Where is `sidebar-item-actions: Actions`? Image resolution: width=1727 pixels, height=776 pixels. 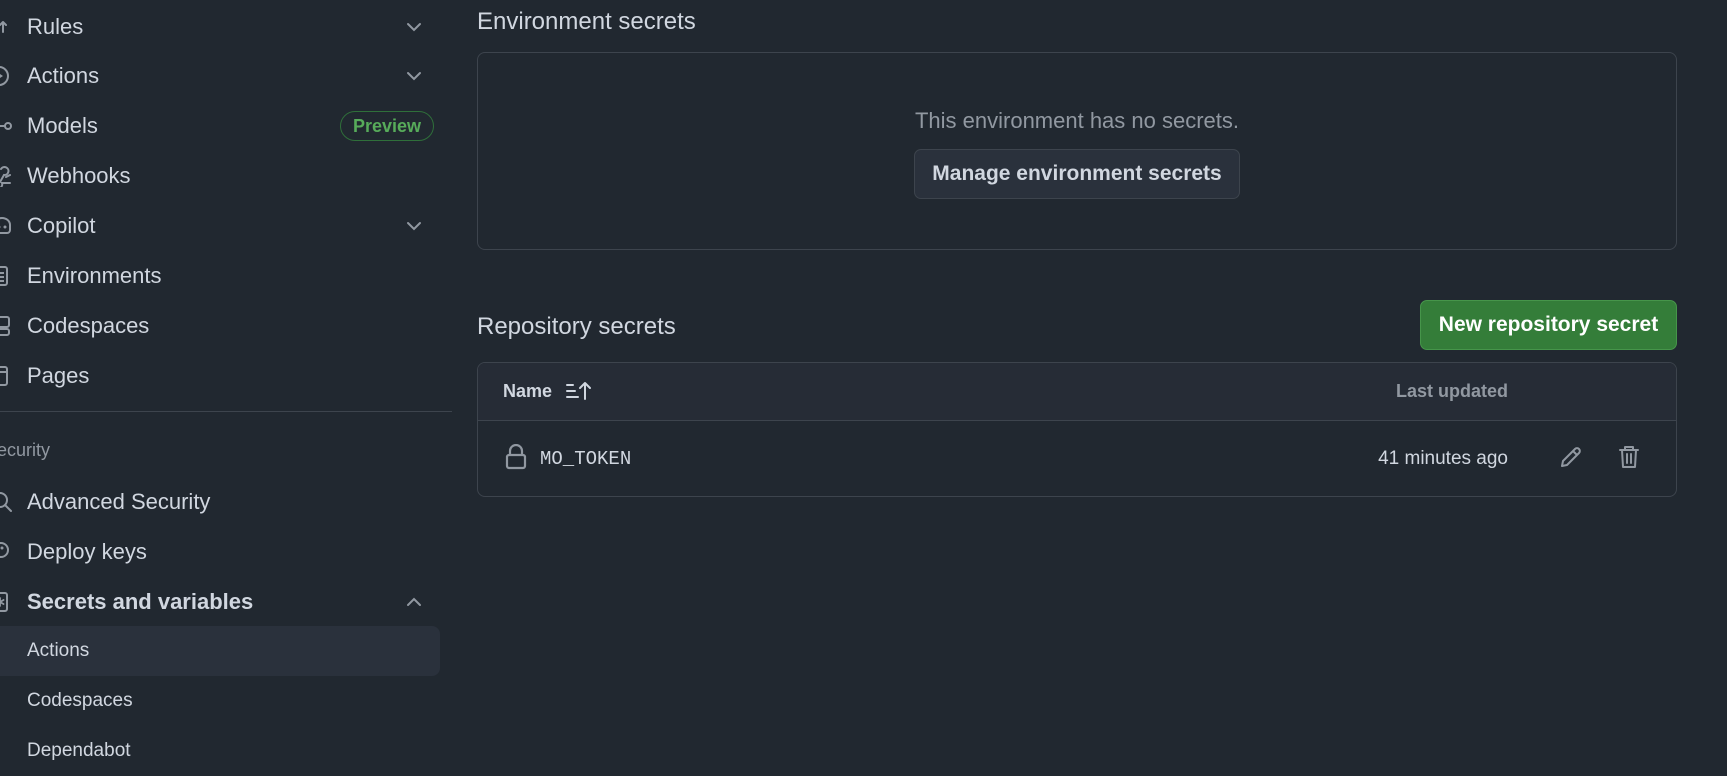
sidebar-item-actions: Actions is located at coordinates (220, 76).